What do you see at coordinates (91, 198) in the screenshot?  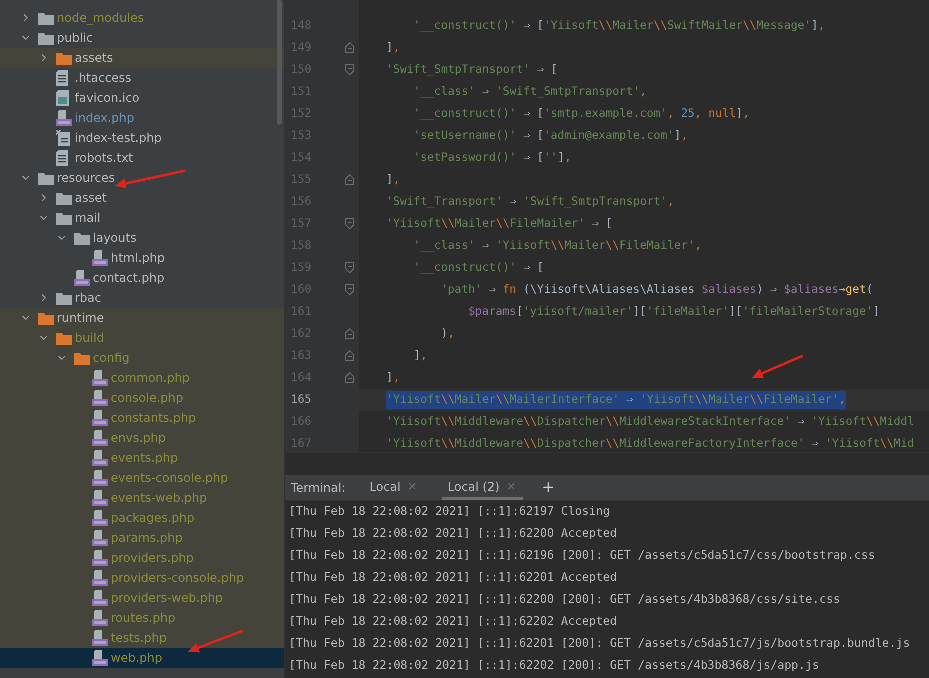 I see `item-label: asset` at bounding box center [91, 198].